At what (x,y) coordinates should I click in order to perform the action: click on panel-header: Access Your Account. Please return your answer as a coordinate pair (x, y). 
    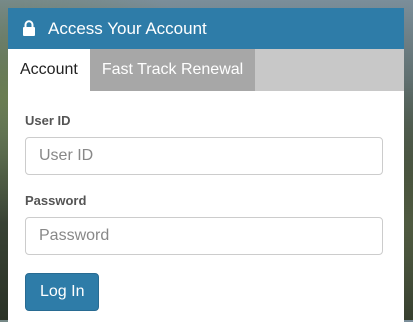
    Looking at the image, I should click on (206, 28).